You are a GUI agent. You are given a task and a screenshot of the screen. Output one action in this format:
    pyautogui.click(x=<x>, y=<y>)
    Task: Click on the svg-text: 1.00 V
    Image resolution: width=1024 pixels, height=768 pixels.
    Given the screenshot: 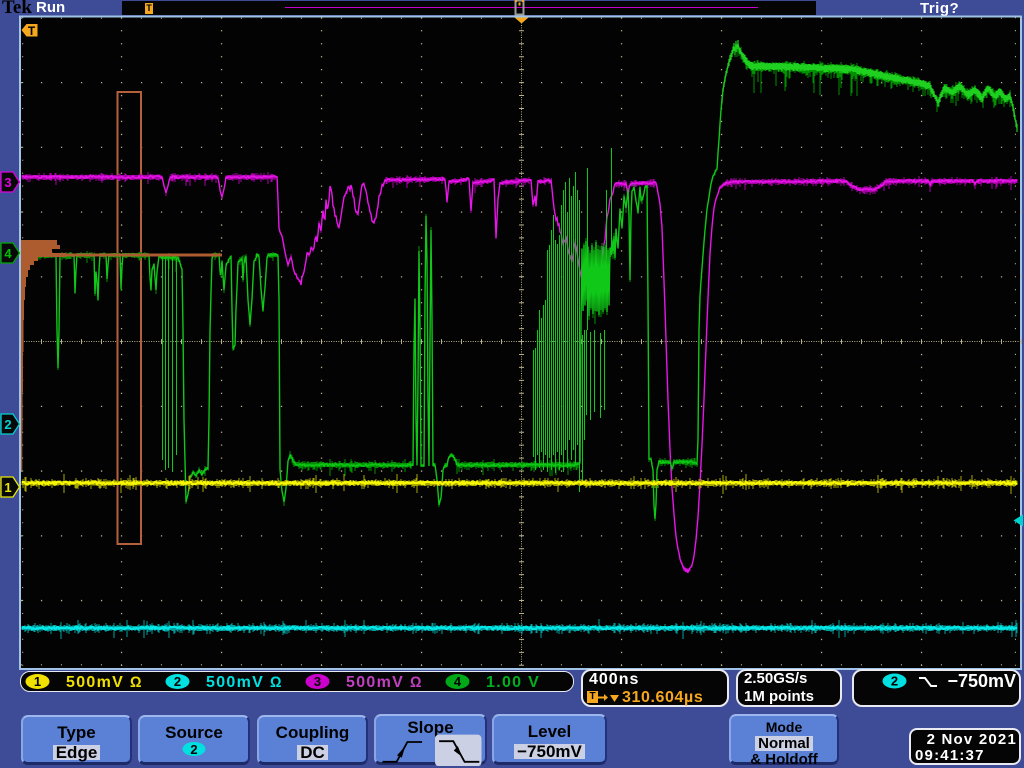 What is the action you would take?
    pyautogui.click(x=513, y=682)
    